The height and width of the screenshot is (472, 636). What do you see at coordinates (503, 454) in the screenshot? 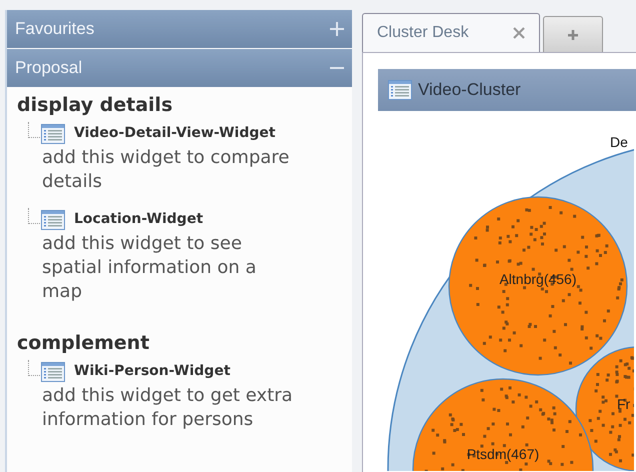
I see `cluster-label: Ptsdm(467)` at bounding box center [503, 454].